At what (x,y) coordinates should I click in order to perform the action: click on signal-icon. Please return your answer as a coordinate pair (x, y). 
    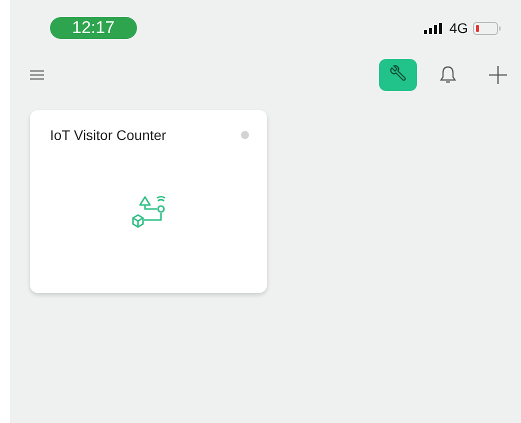
    Looking at the image, I should click on (434, 28).